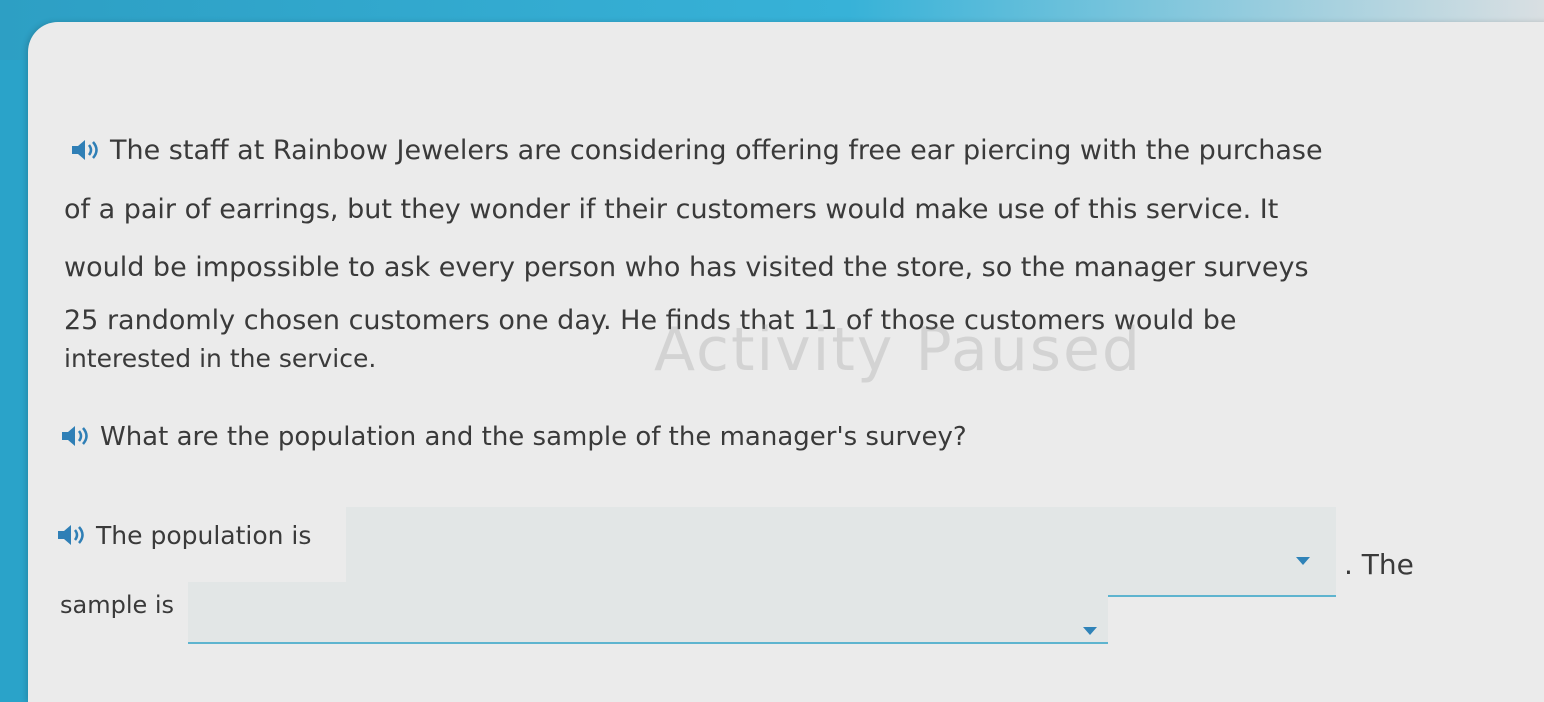 The width and height of the screenshot is (1544, 702). Describe the element at coordinates (648, 613) in the screenshot. I see `sample-dropdown` at that location.